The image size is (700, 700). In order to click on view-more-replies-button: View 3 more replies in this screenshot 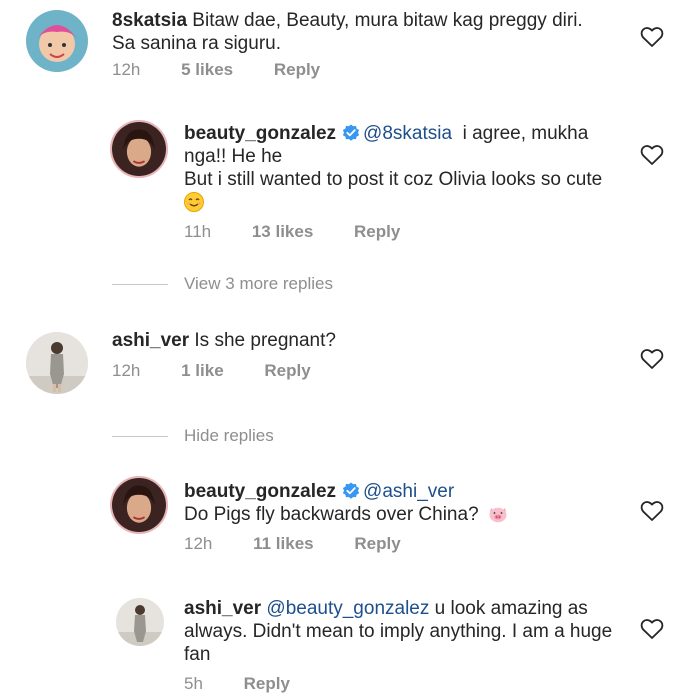, I will do `click(222, 284)`.